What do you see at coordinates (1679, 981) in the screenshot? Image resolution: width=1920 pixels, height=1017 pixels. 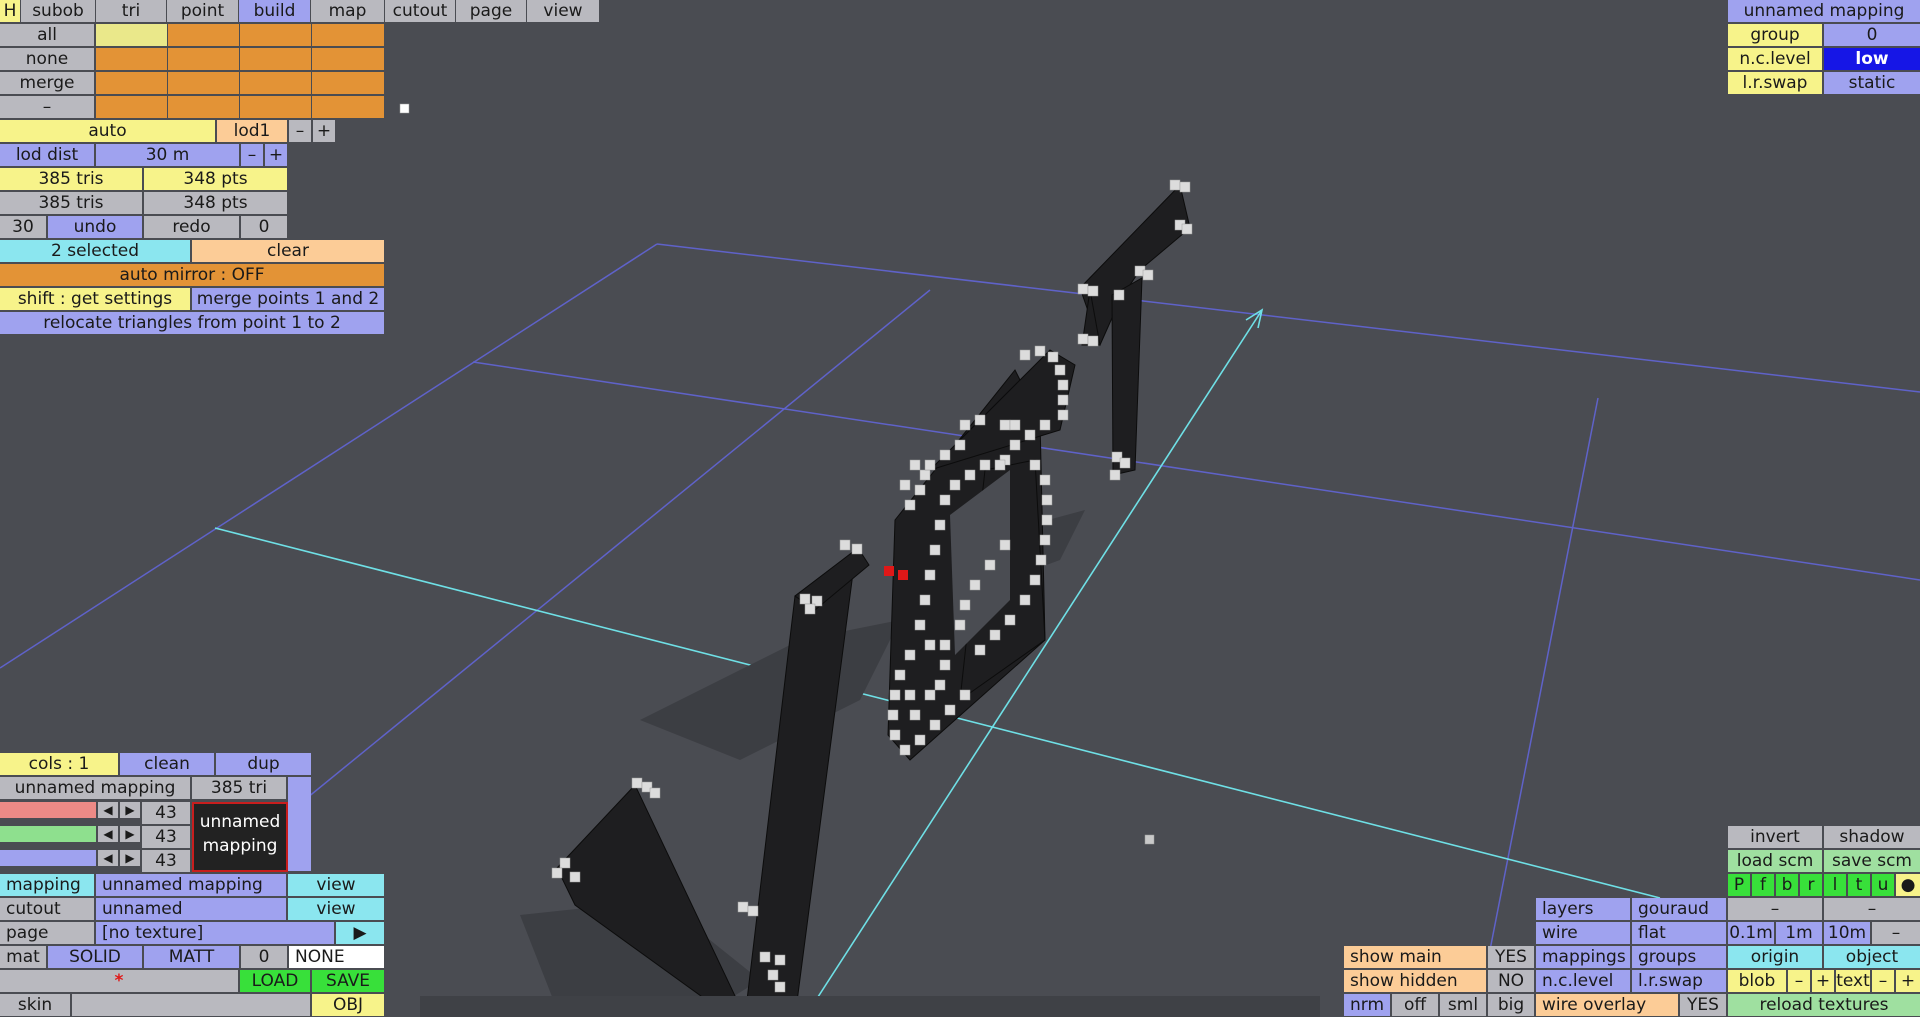 I see `lrswap-button: l.r.swap` at bounding box center [1679, 981].